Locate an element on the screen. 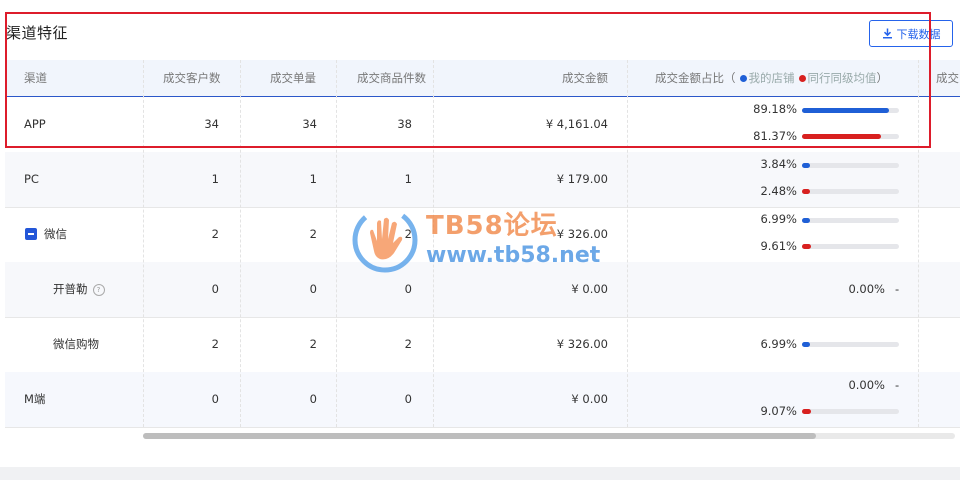 This screenshot has width=960, height=480. cell-share-peer: 9.07% is located at coordinates (778, 411).